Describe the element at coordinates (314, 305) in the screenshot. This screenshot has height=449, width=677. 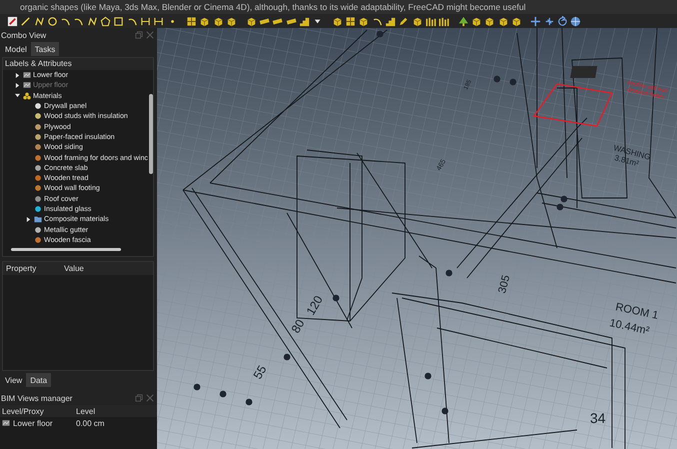
I see `dimension-label: 120` at that location.